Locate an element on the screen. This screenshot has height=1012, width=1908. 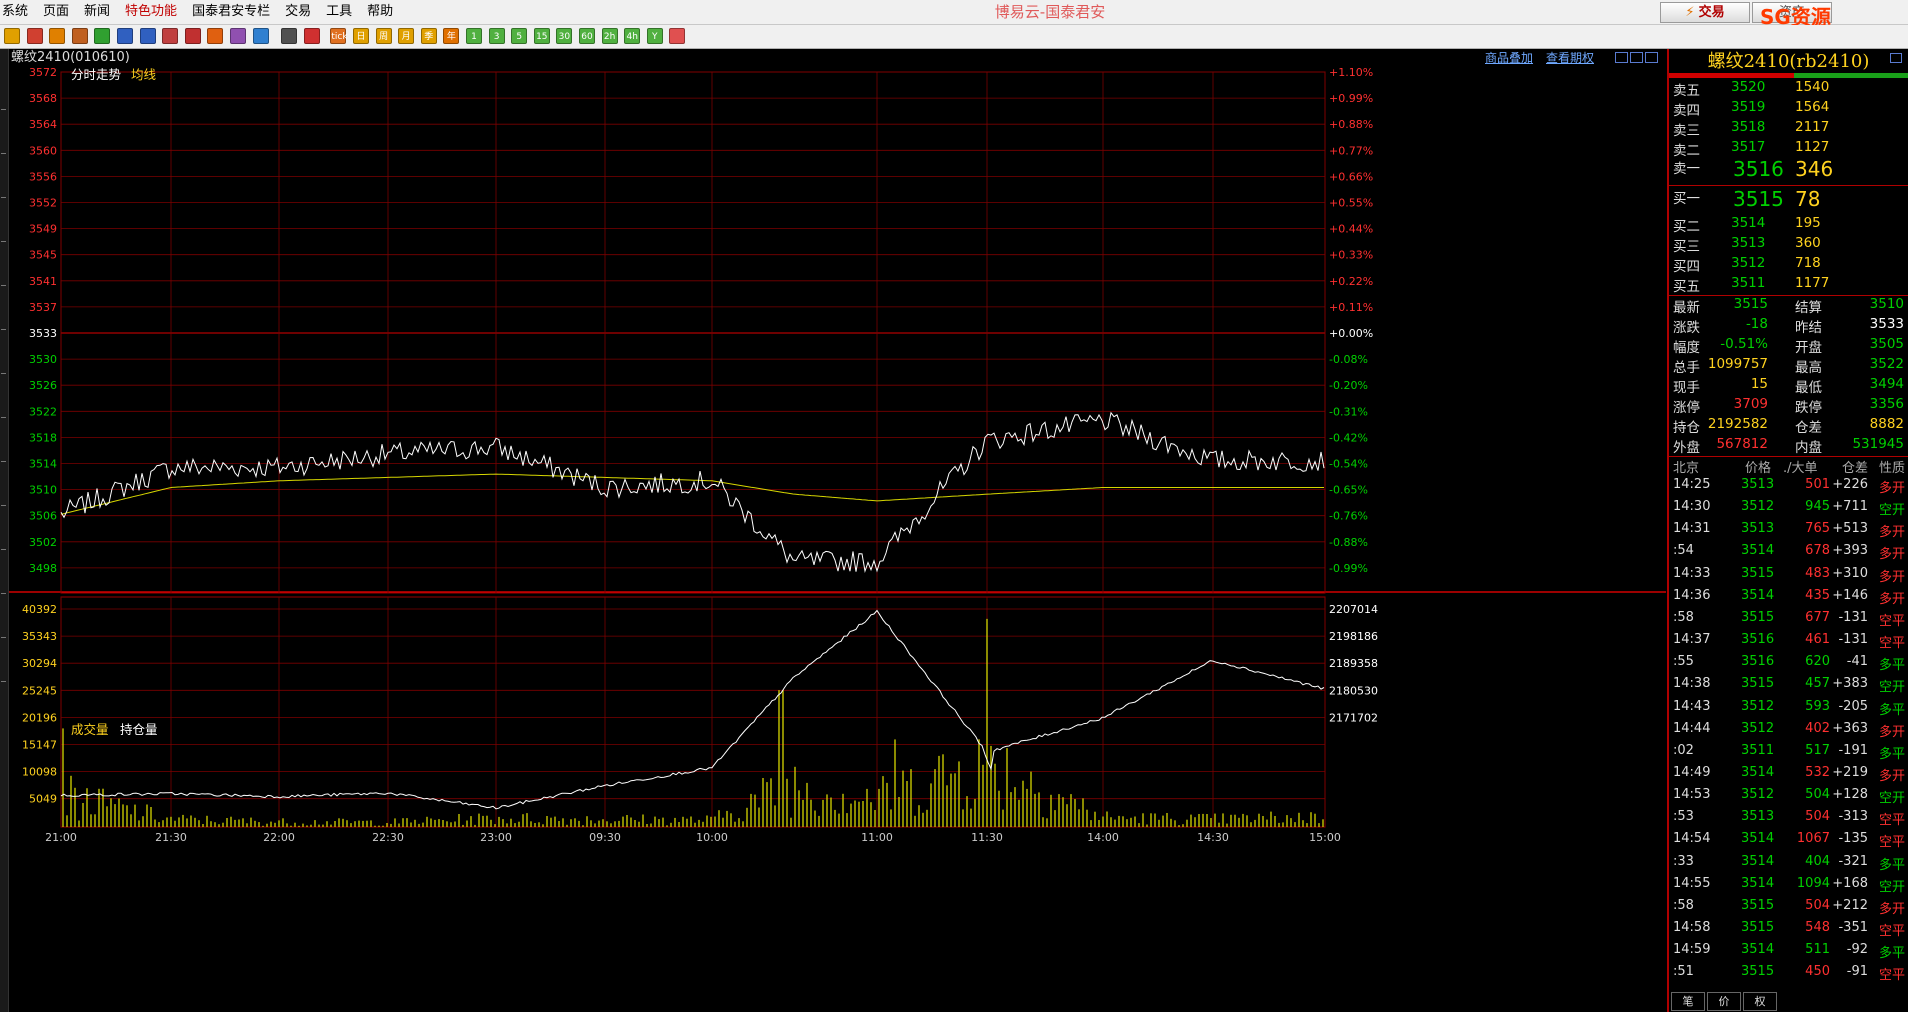
bid-row: 买三 3513 360 is located at coordinates (1788, 245).